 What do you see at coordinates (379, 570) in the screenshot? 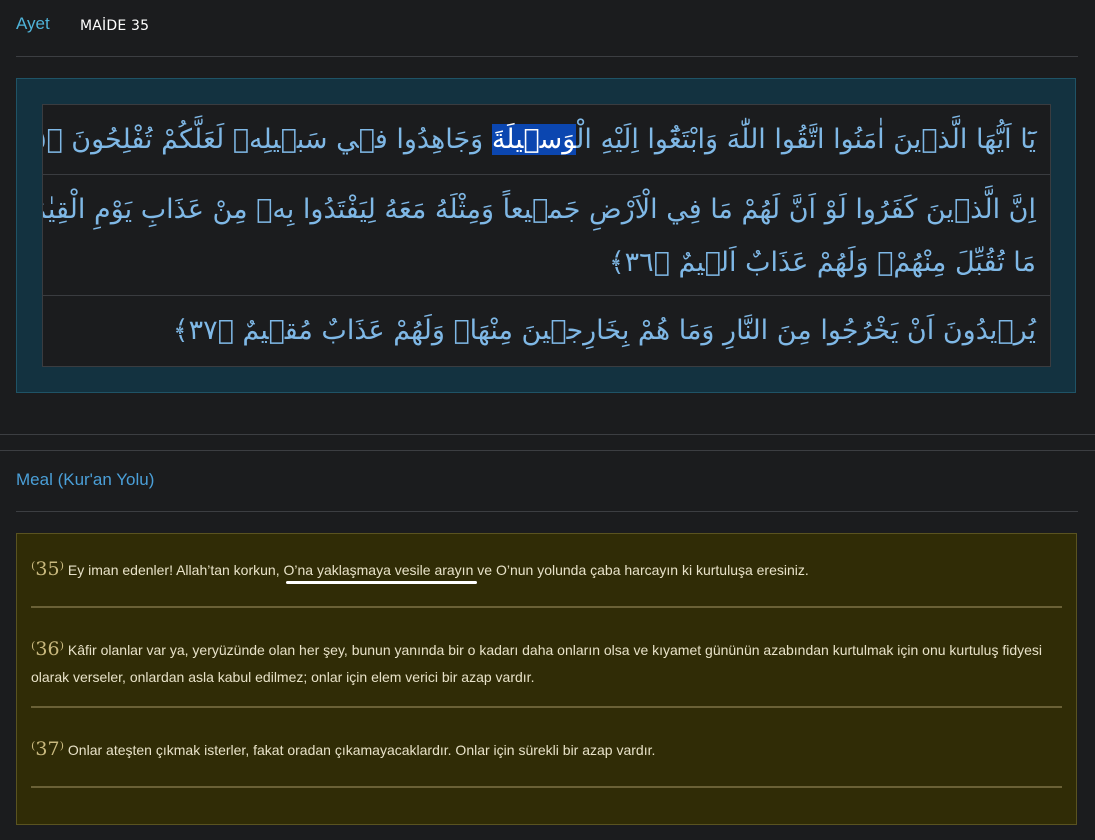
I see `underlined-phrase: O’na yaklaşmaya vesile arayın` at bounding box center [379, 570].